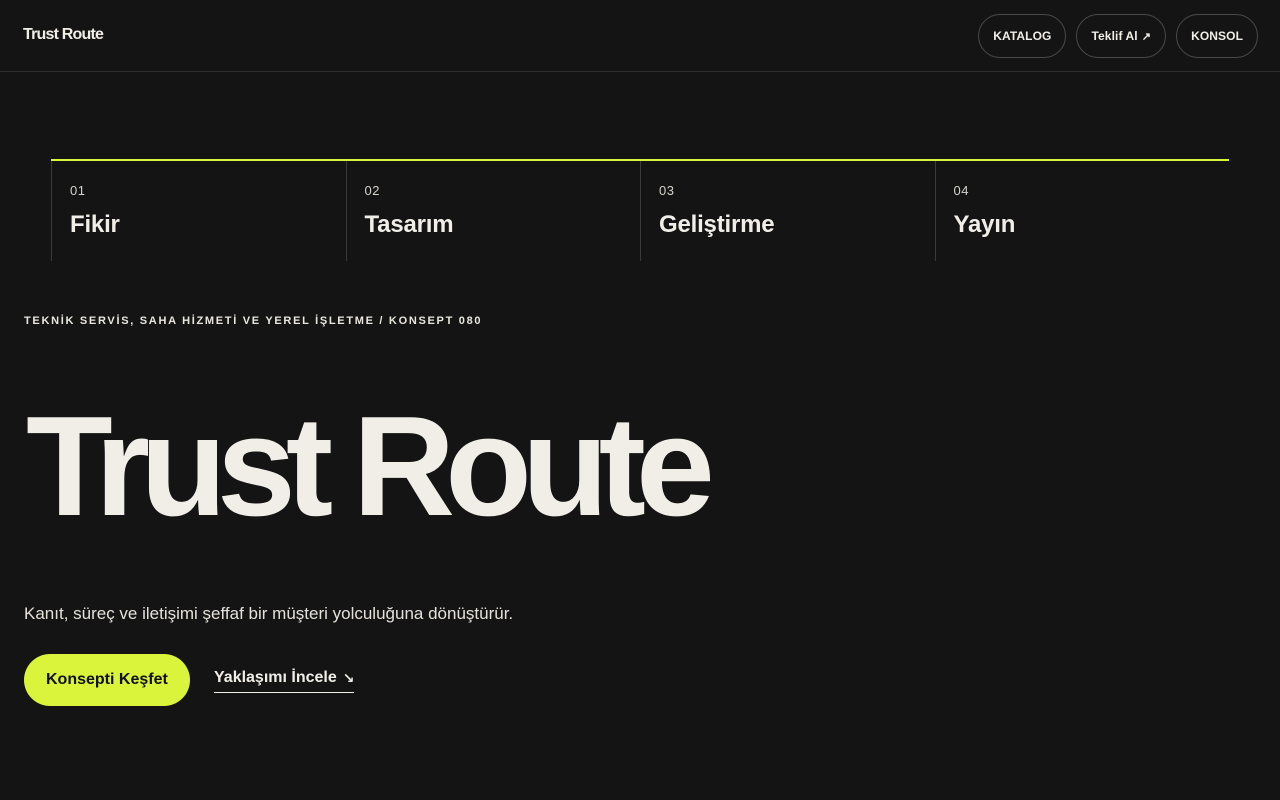  What do you see at coordinates (95, 224) in the screenshot?
I see `step-title: Fikir` at bounding box center [95, 224].